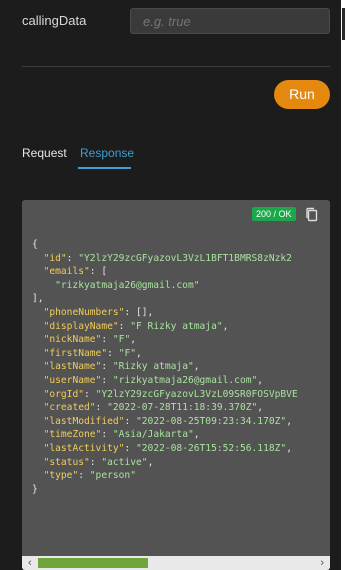  I want to click on json-key: "status", so click(66, 462).